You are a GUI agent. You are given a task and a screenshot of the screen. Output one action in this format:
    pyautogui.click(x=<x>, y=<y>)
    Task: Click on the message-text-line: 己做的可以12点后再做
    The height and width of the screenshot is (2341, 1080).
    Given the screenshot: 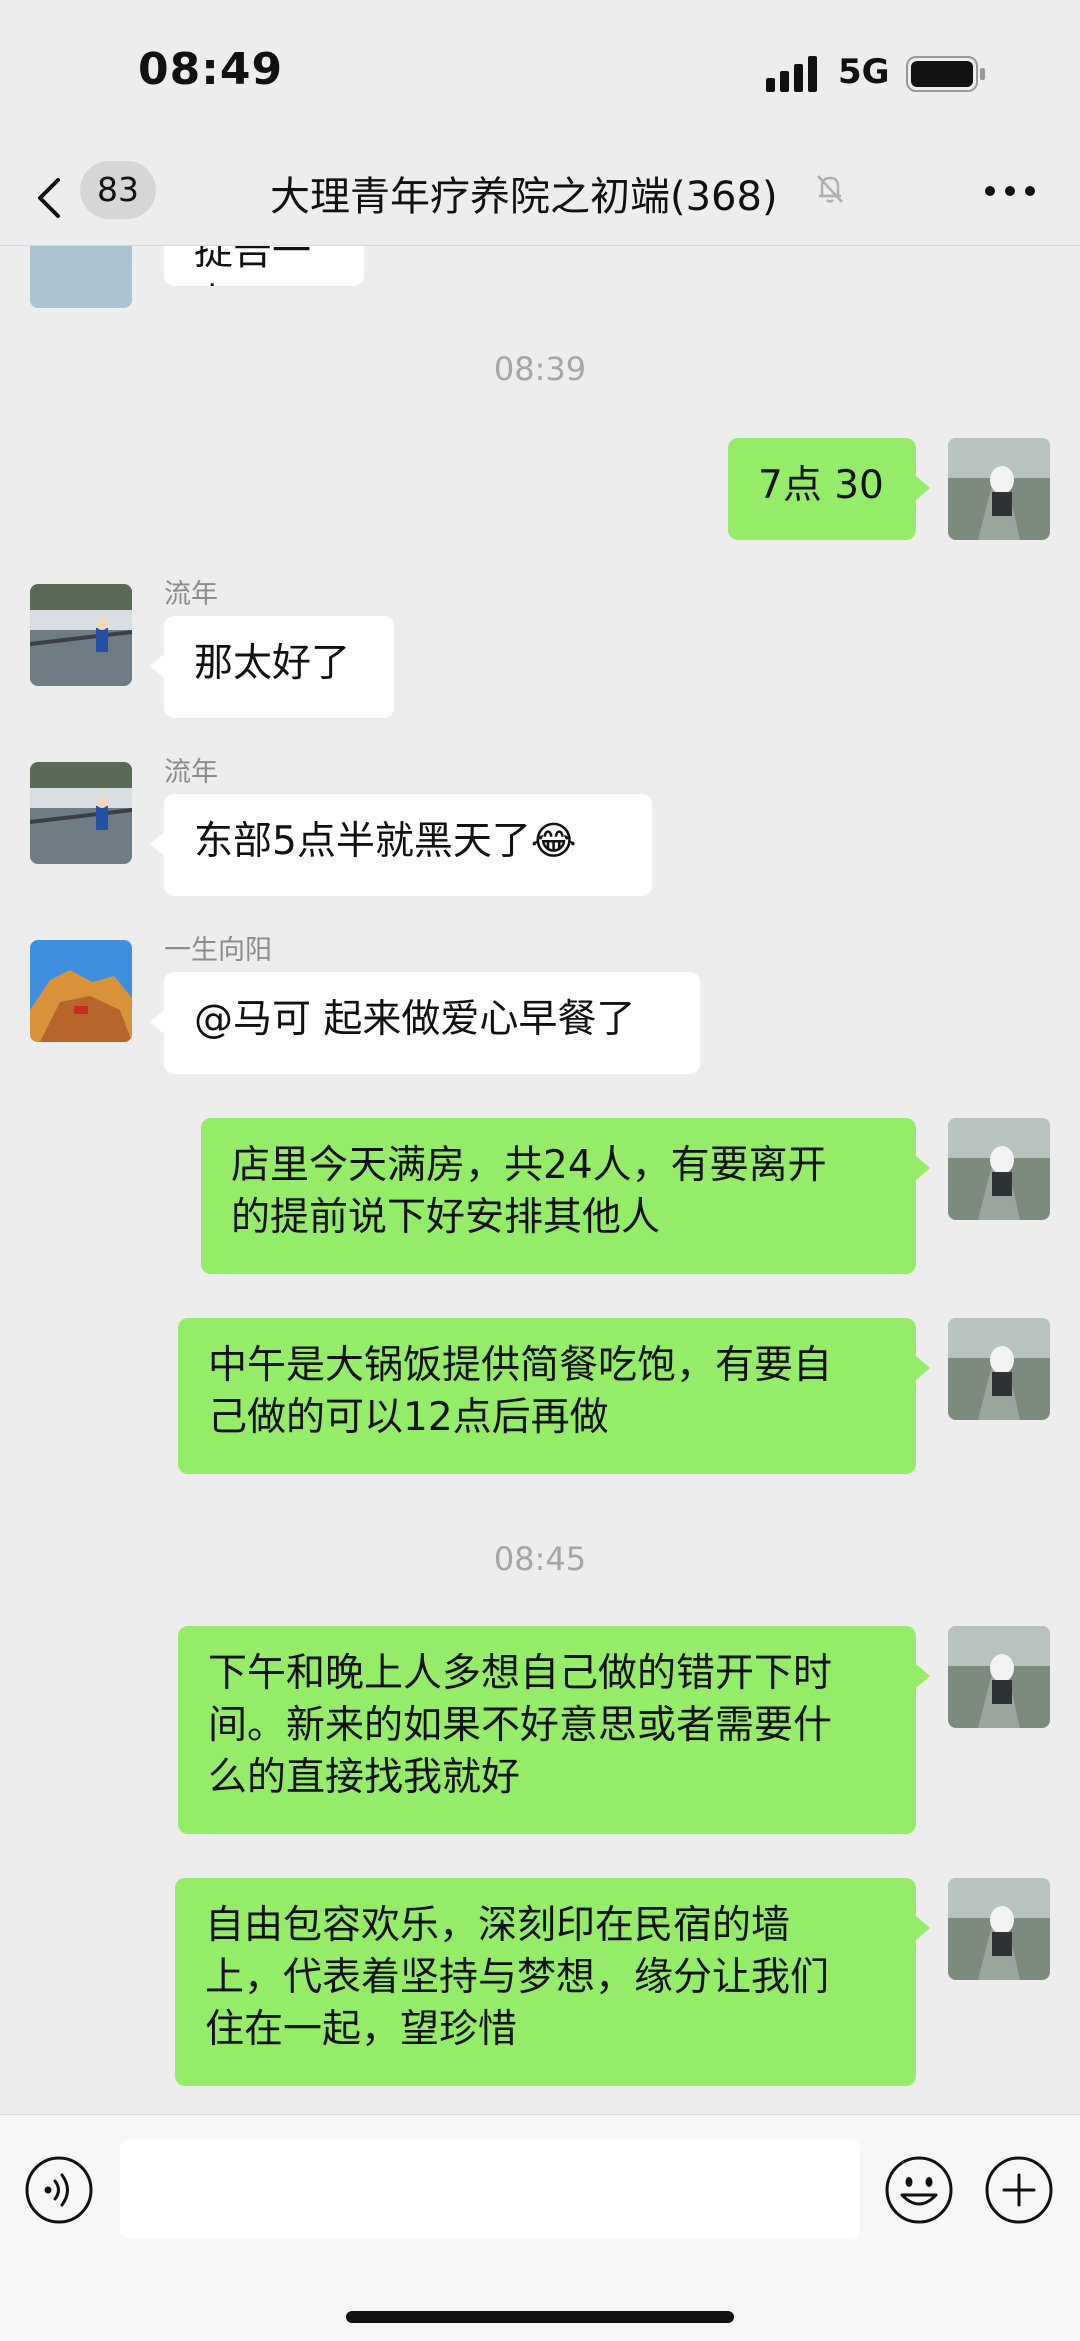 What is the action you would take?
    pyautogui.click(x=408, y=1417)
    